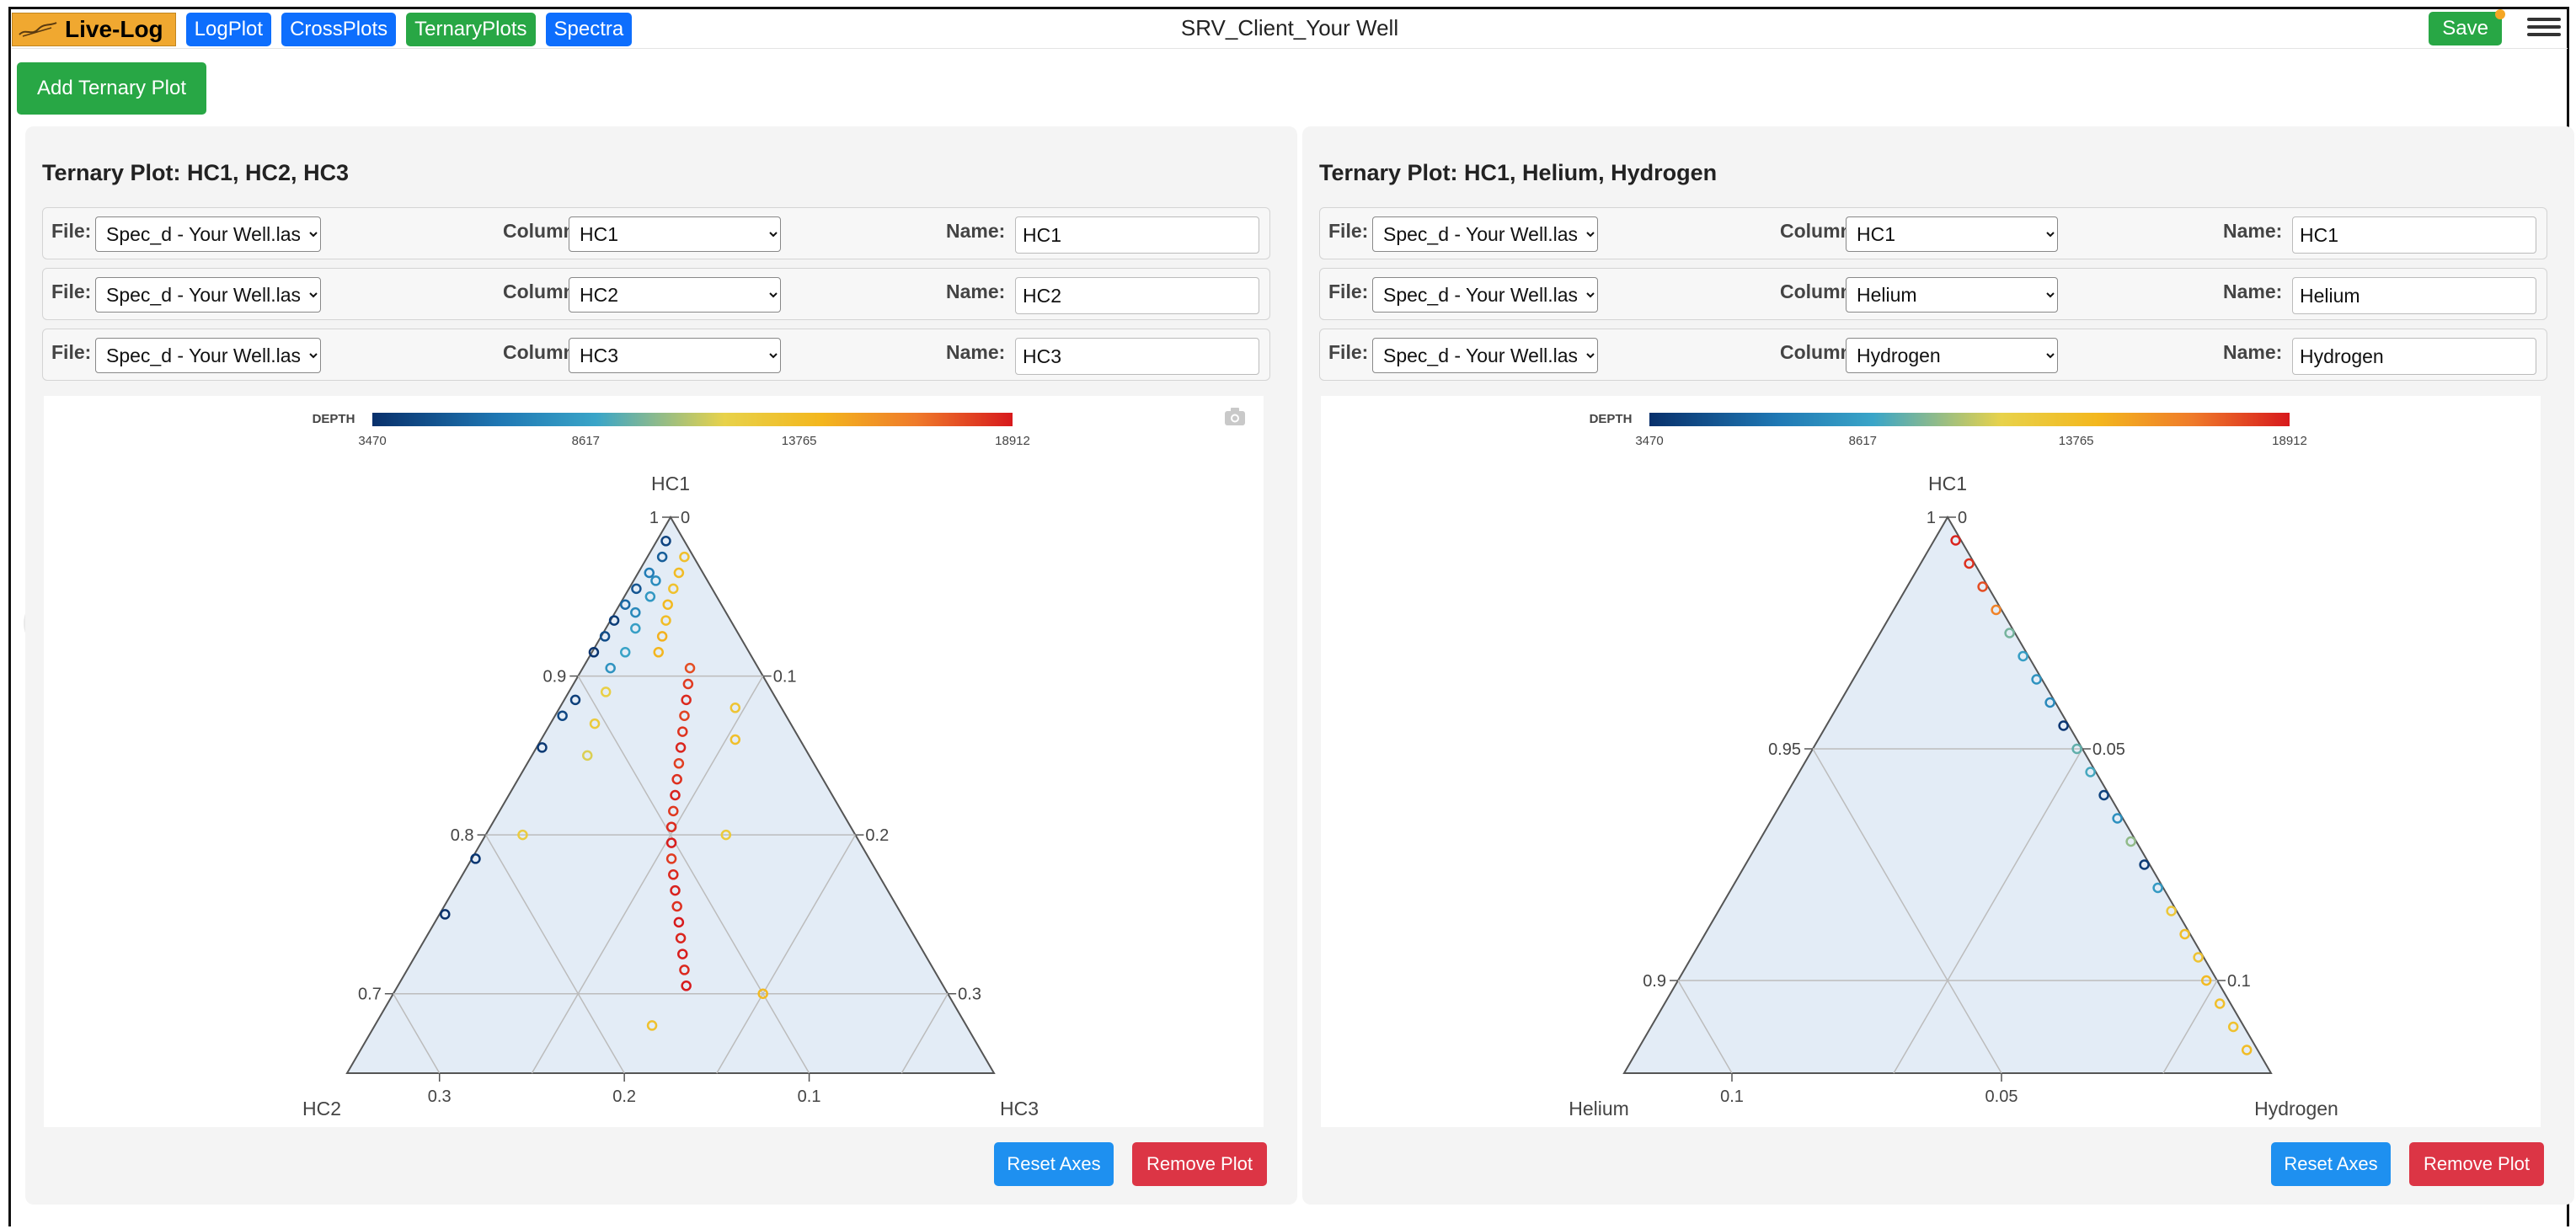 The image size is (2576, 1229). Describe the element at coordinates (1599, 1108) in the screenshot. I see `axis-b-title: Helium` at that location.